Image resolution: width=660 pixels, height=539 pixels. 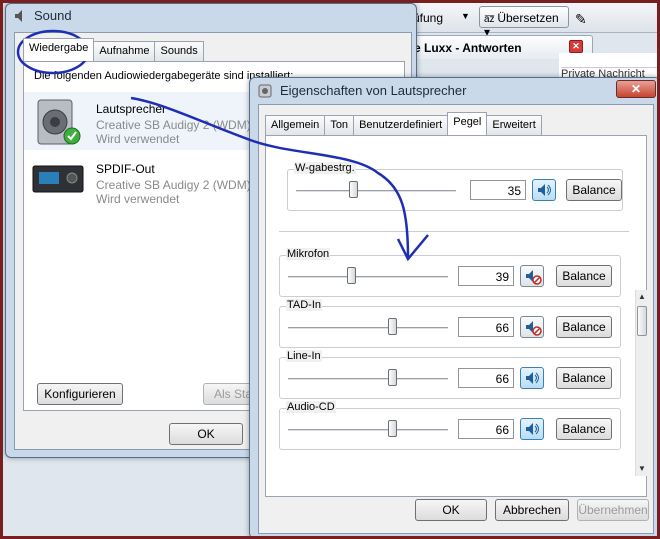 What do you see at coordinates (467, 123) in the screenshot?
I see `tab-pegel: Pegel` at bounding box center [467, 123].